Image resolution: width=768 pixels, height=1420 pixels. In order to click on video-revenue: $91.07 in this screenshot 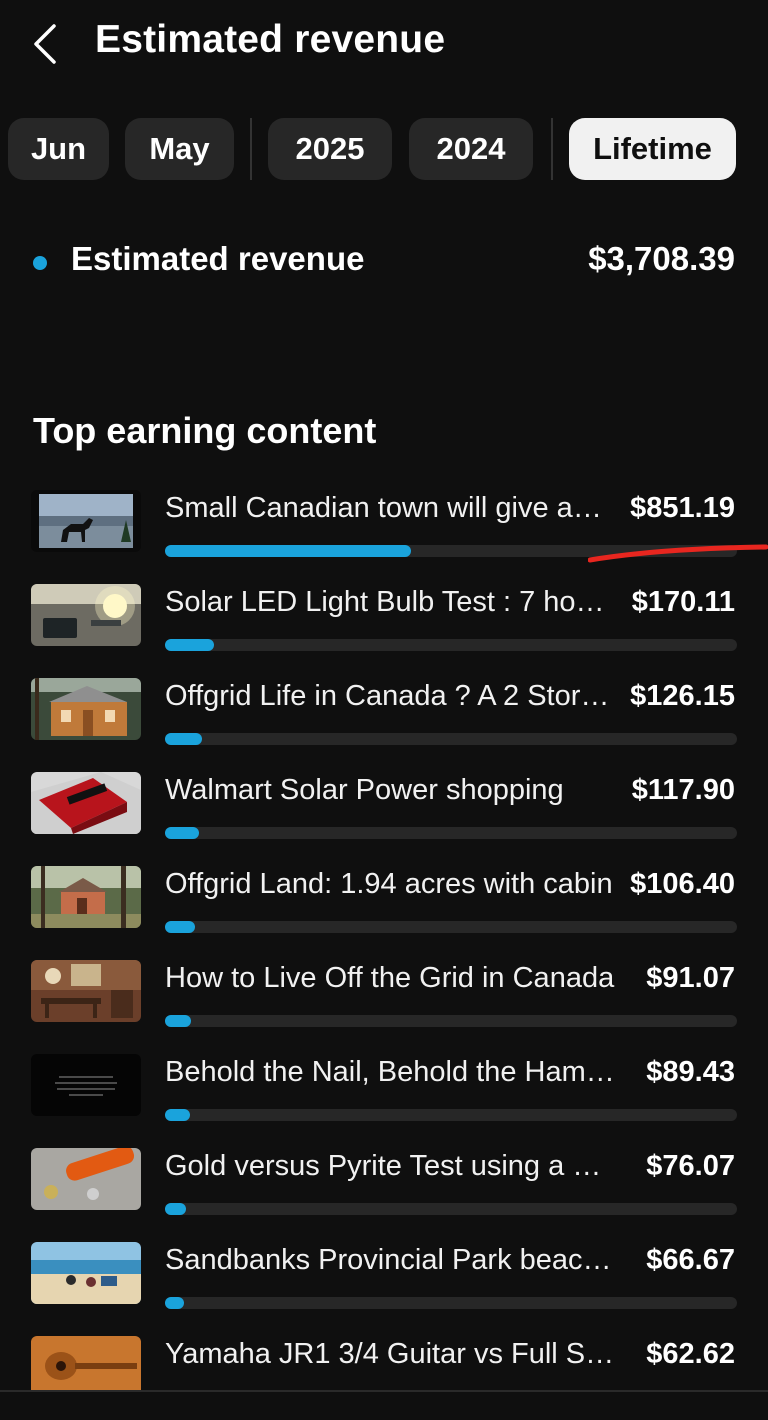, I will do `click(690, 978)`.